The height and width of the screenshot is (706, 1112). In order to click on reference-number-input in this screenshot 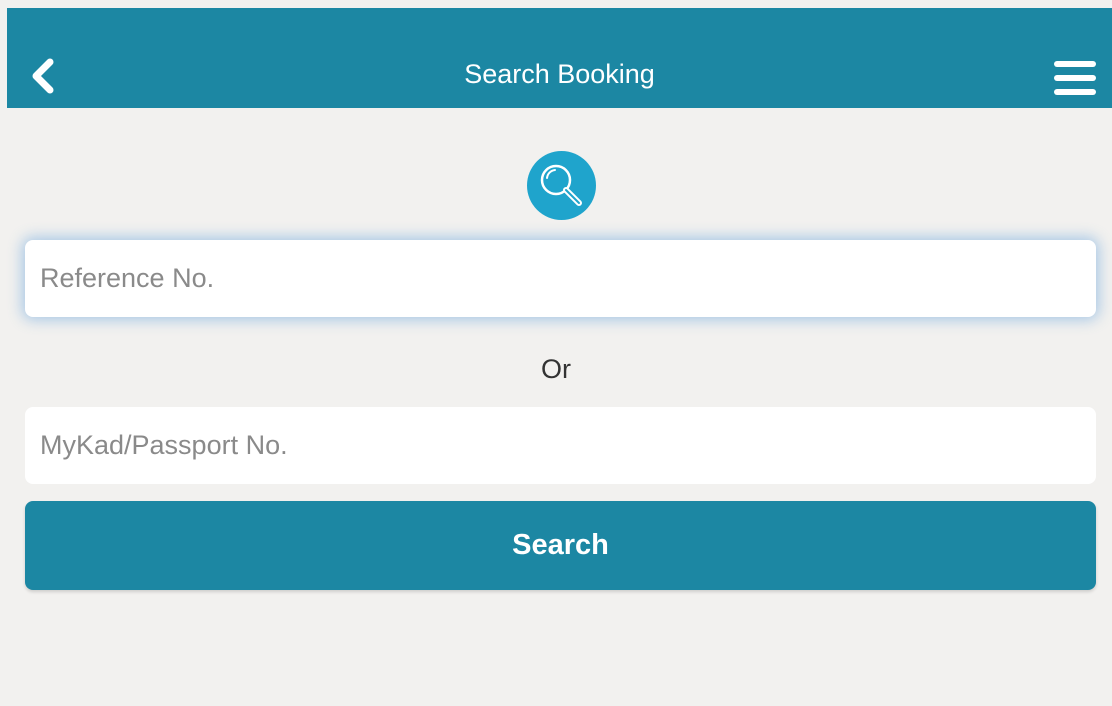, I will do `click(560, 278)`.